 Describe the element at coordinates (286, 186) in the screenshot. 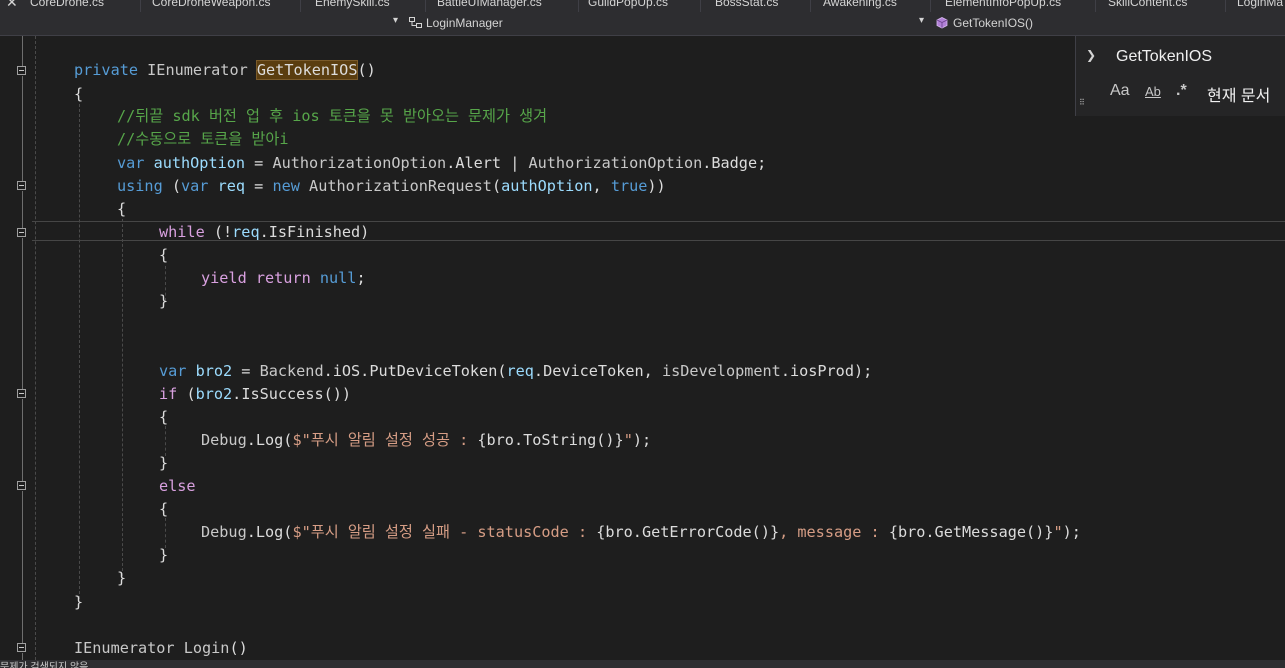

I see `keyword: new` at that location.